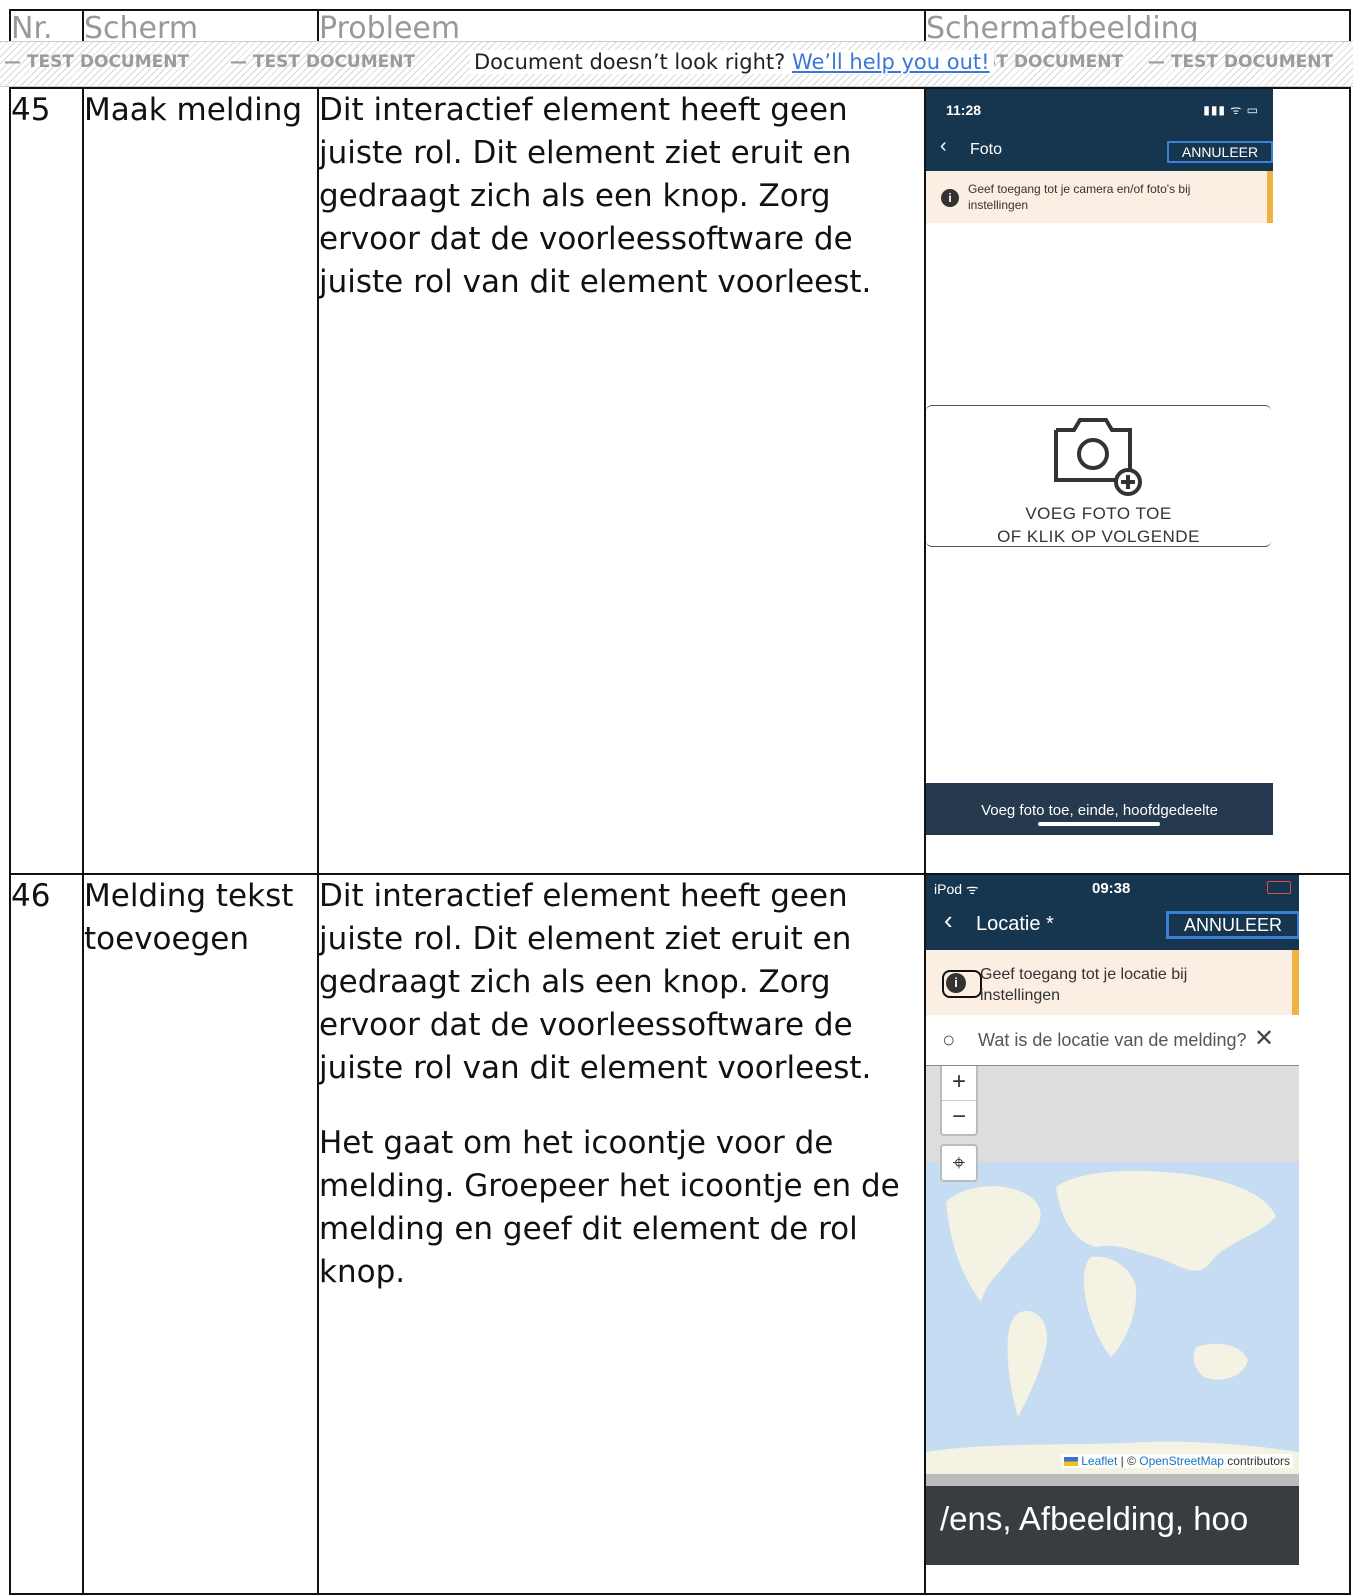  What do you see at coordinates (1181, 1461) in the screenshot?
I see `osm-link: OpenStreetMap` at bounding box center [1181, 1461].